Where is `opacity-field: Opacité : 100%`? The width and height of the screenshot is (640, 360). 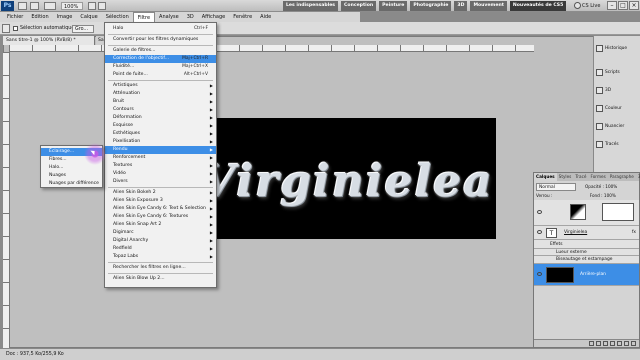 opacity-field: Opacité : 100% is located at coordinates (611, 187).